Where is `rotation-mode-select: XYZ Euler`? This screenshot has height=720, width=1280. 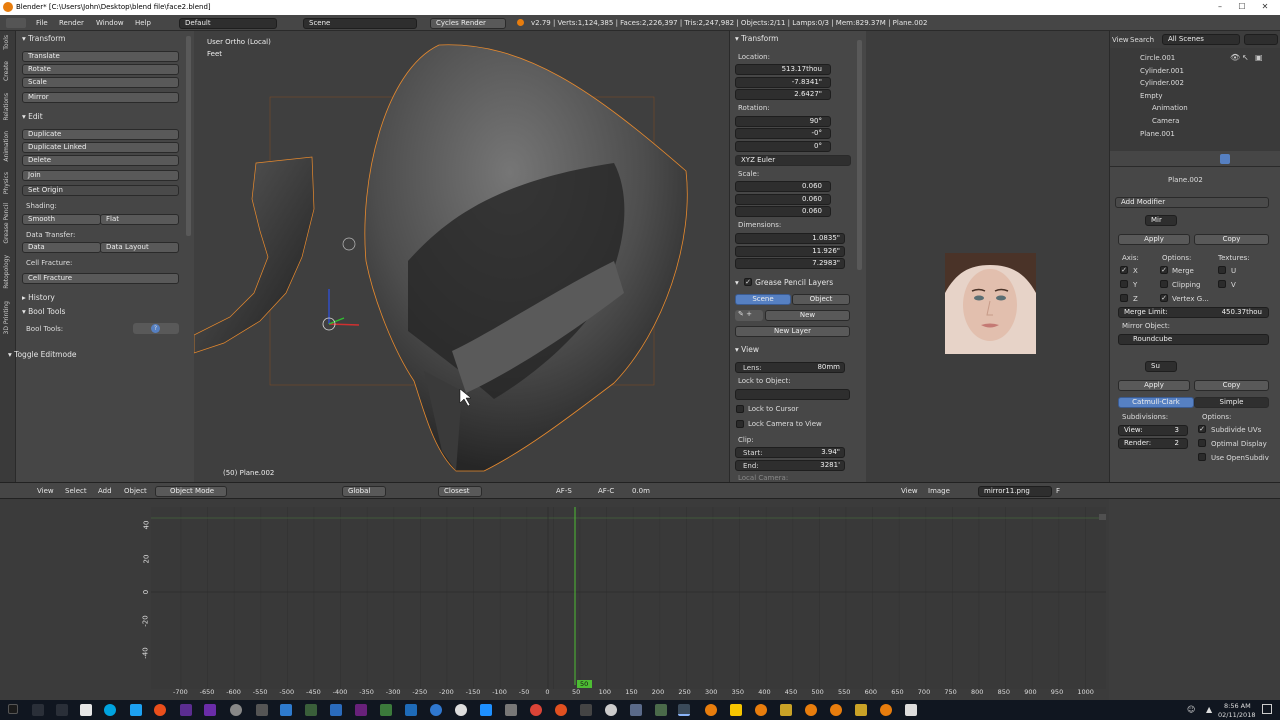
rotation-mode-select: XYZ Euler is located at coordinates (793, 160).